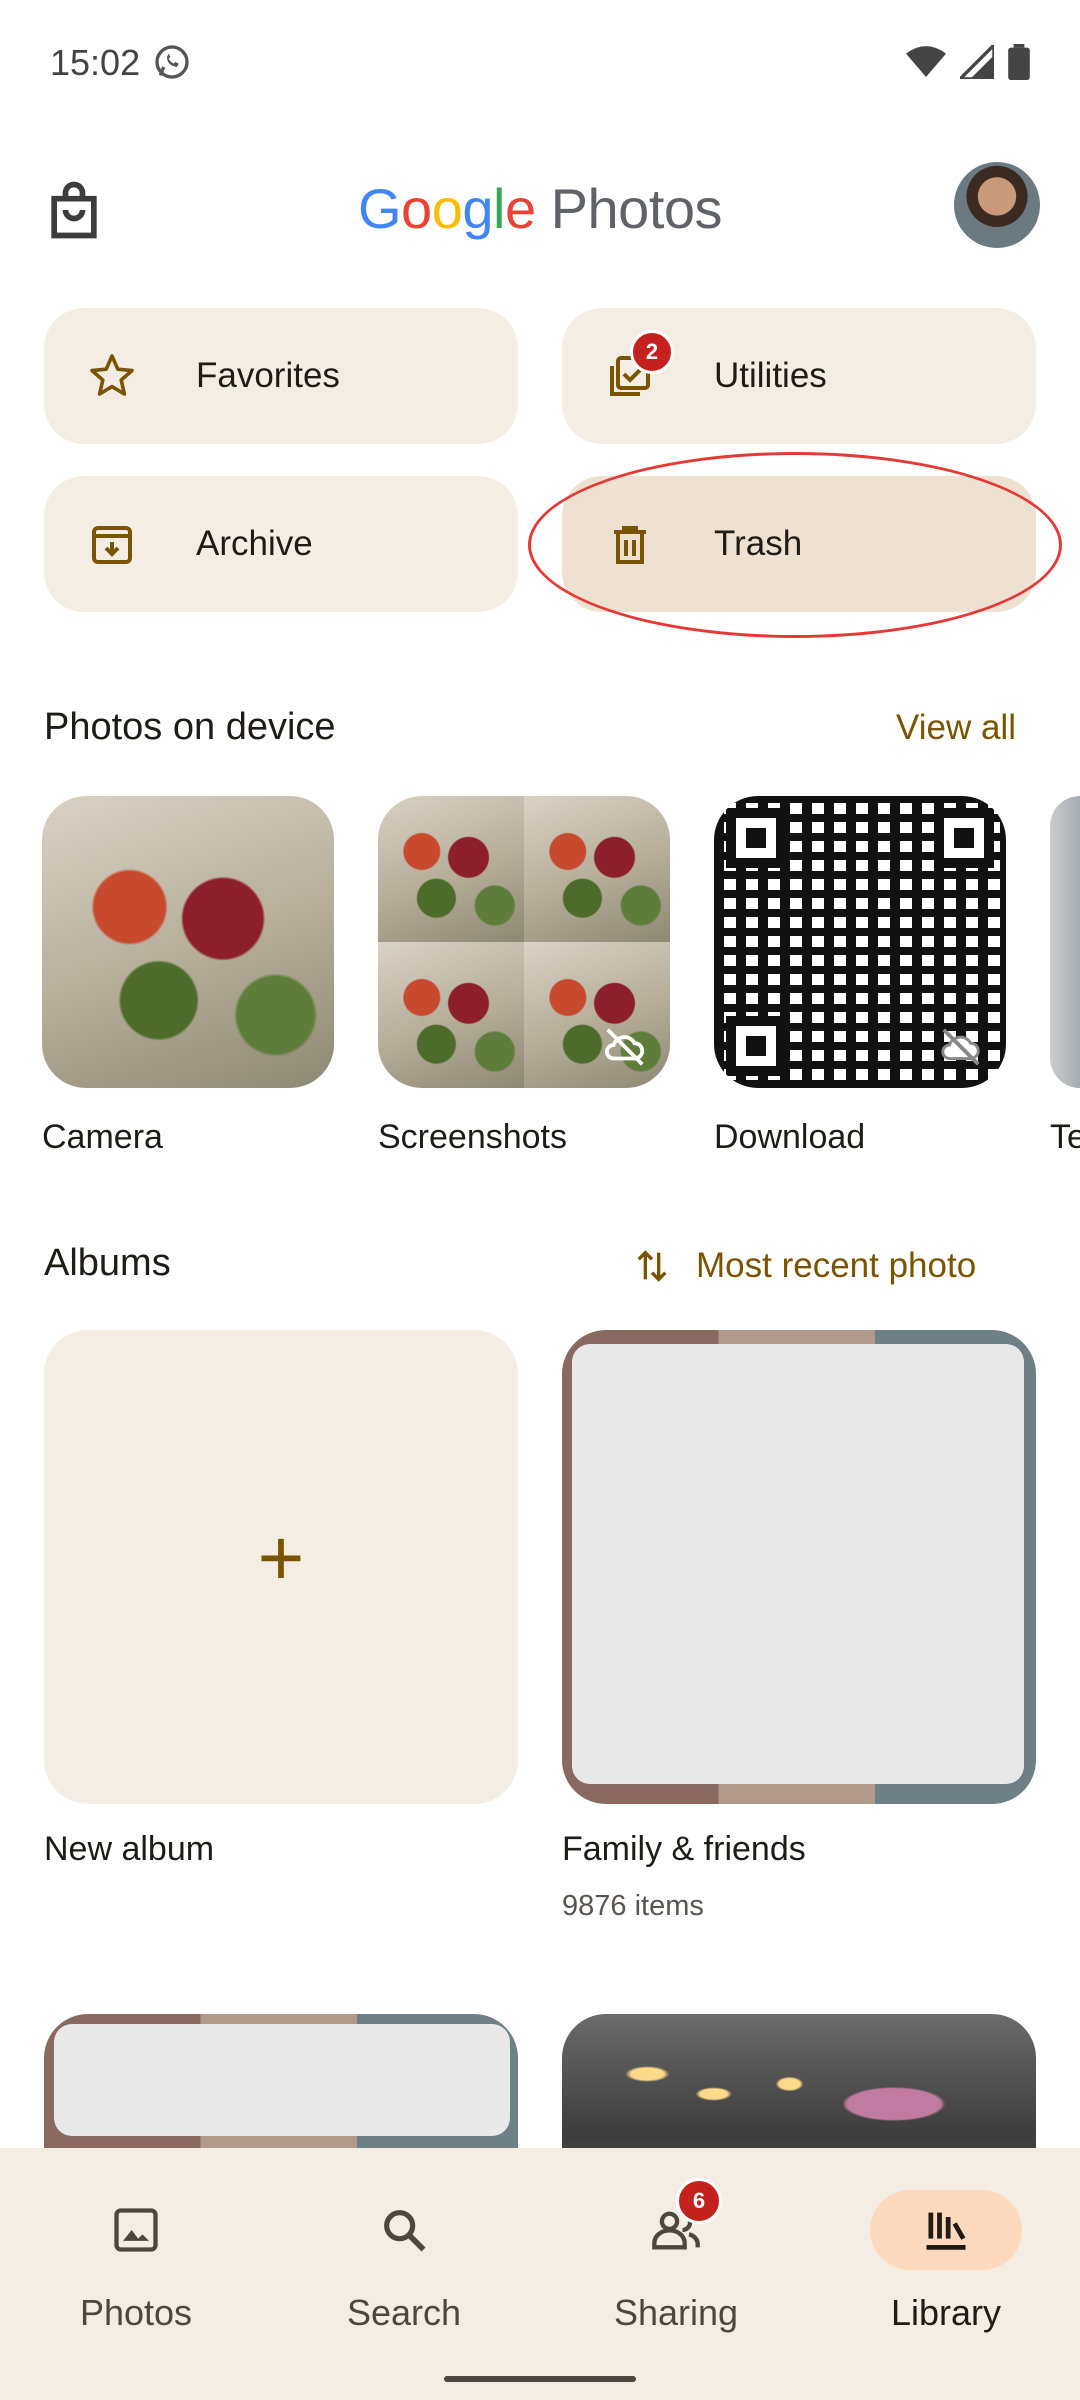 The height and width of the screenshot is (2400, 1080). What do you see at coordinates (95, 62) in the screenshot?
I see `status-time: 15:02` at bounding box center [95, 62].